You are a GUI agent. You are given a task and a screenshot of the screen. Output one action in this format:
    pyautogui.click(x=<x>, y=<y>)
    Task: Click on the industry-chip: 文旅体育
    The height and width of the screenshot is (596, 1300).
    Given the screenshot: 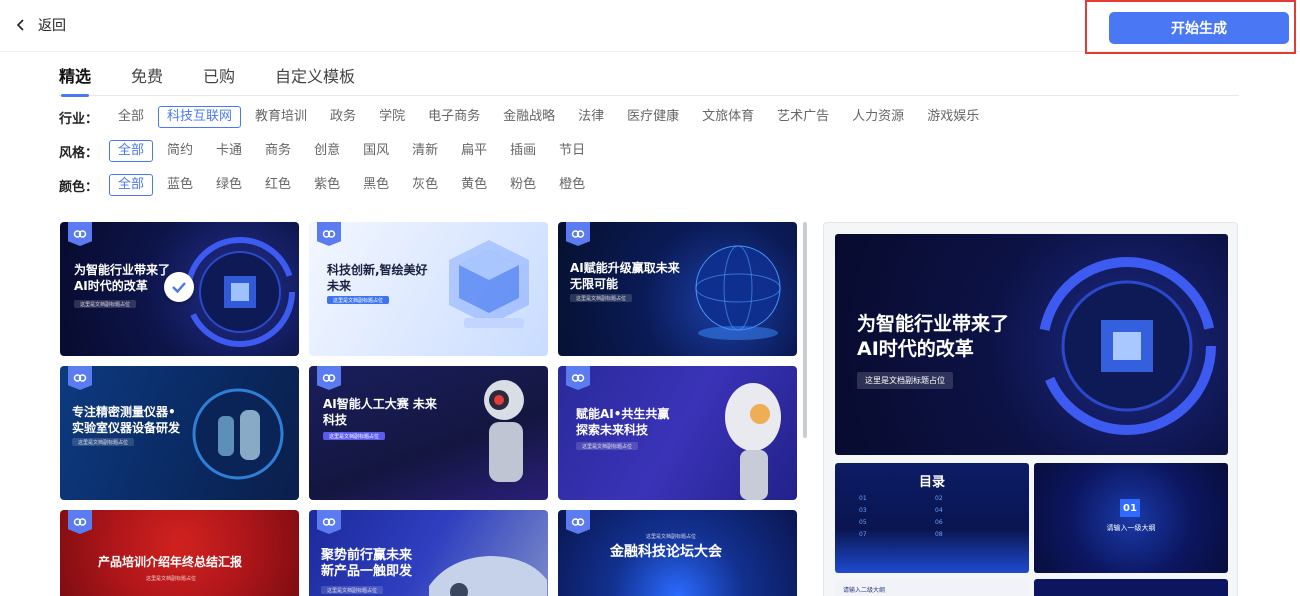 What is the action you would take?
    pyautogui.click(x=728, y=117)
    